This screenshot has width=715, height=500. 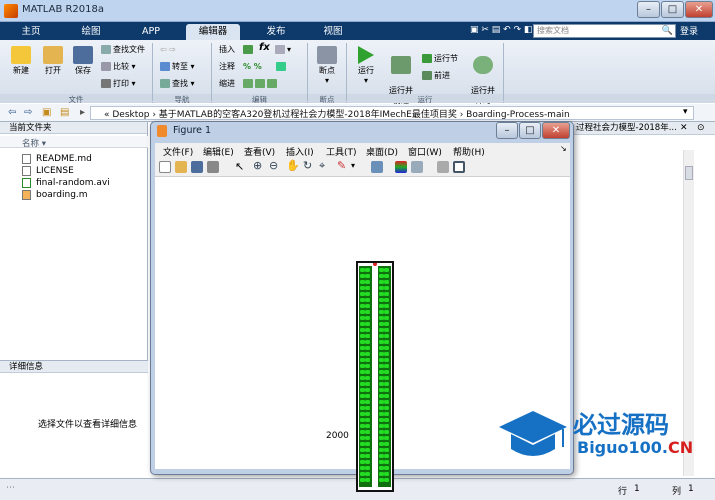 What do you see at coordinates (227, 84) in the screenshot?
I see `indent-button: 缩进` at bounding box center [227, 84].